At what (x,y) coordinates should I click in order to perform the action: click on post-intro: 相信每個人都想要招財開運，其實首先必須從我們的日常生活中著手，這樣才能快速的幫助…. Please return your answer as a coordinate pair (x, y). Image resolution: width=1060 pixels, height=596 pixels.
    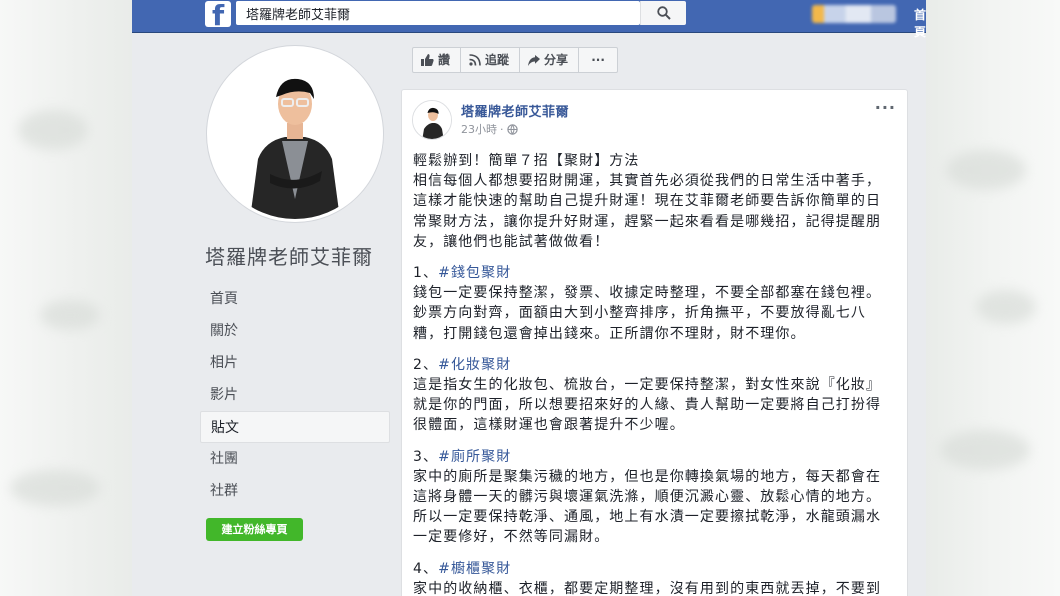
    Looking at the image, I should click on (647, 211).